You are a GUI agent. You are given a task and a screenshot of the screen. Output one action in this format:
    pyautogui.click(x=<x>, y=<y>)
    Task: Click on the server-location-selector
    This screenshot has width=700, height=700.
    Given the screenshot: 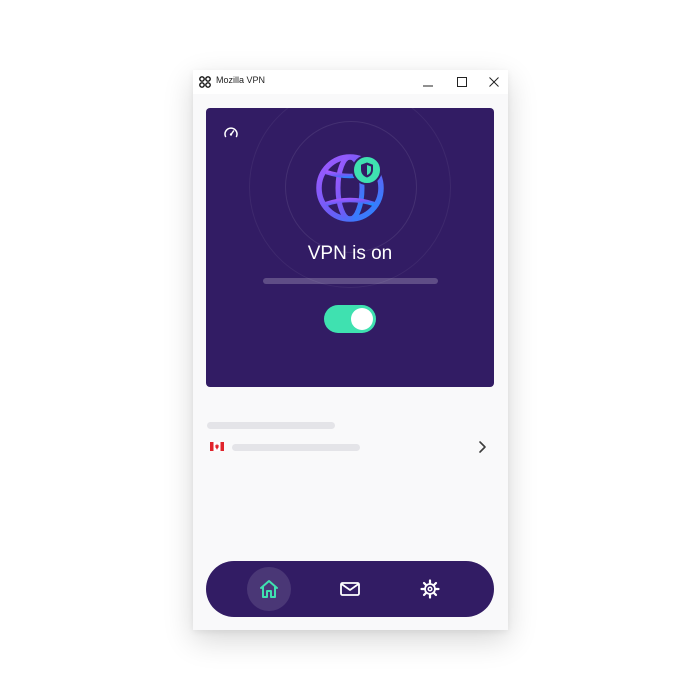 What is the action you would take?
    pyautogui.click(x=350, y=448)
    